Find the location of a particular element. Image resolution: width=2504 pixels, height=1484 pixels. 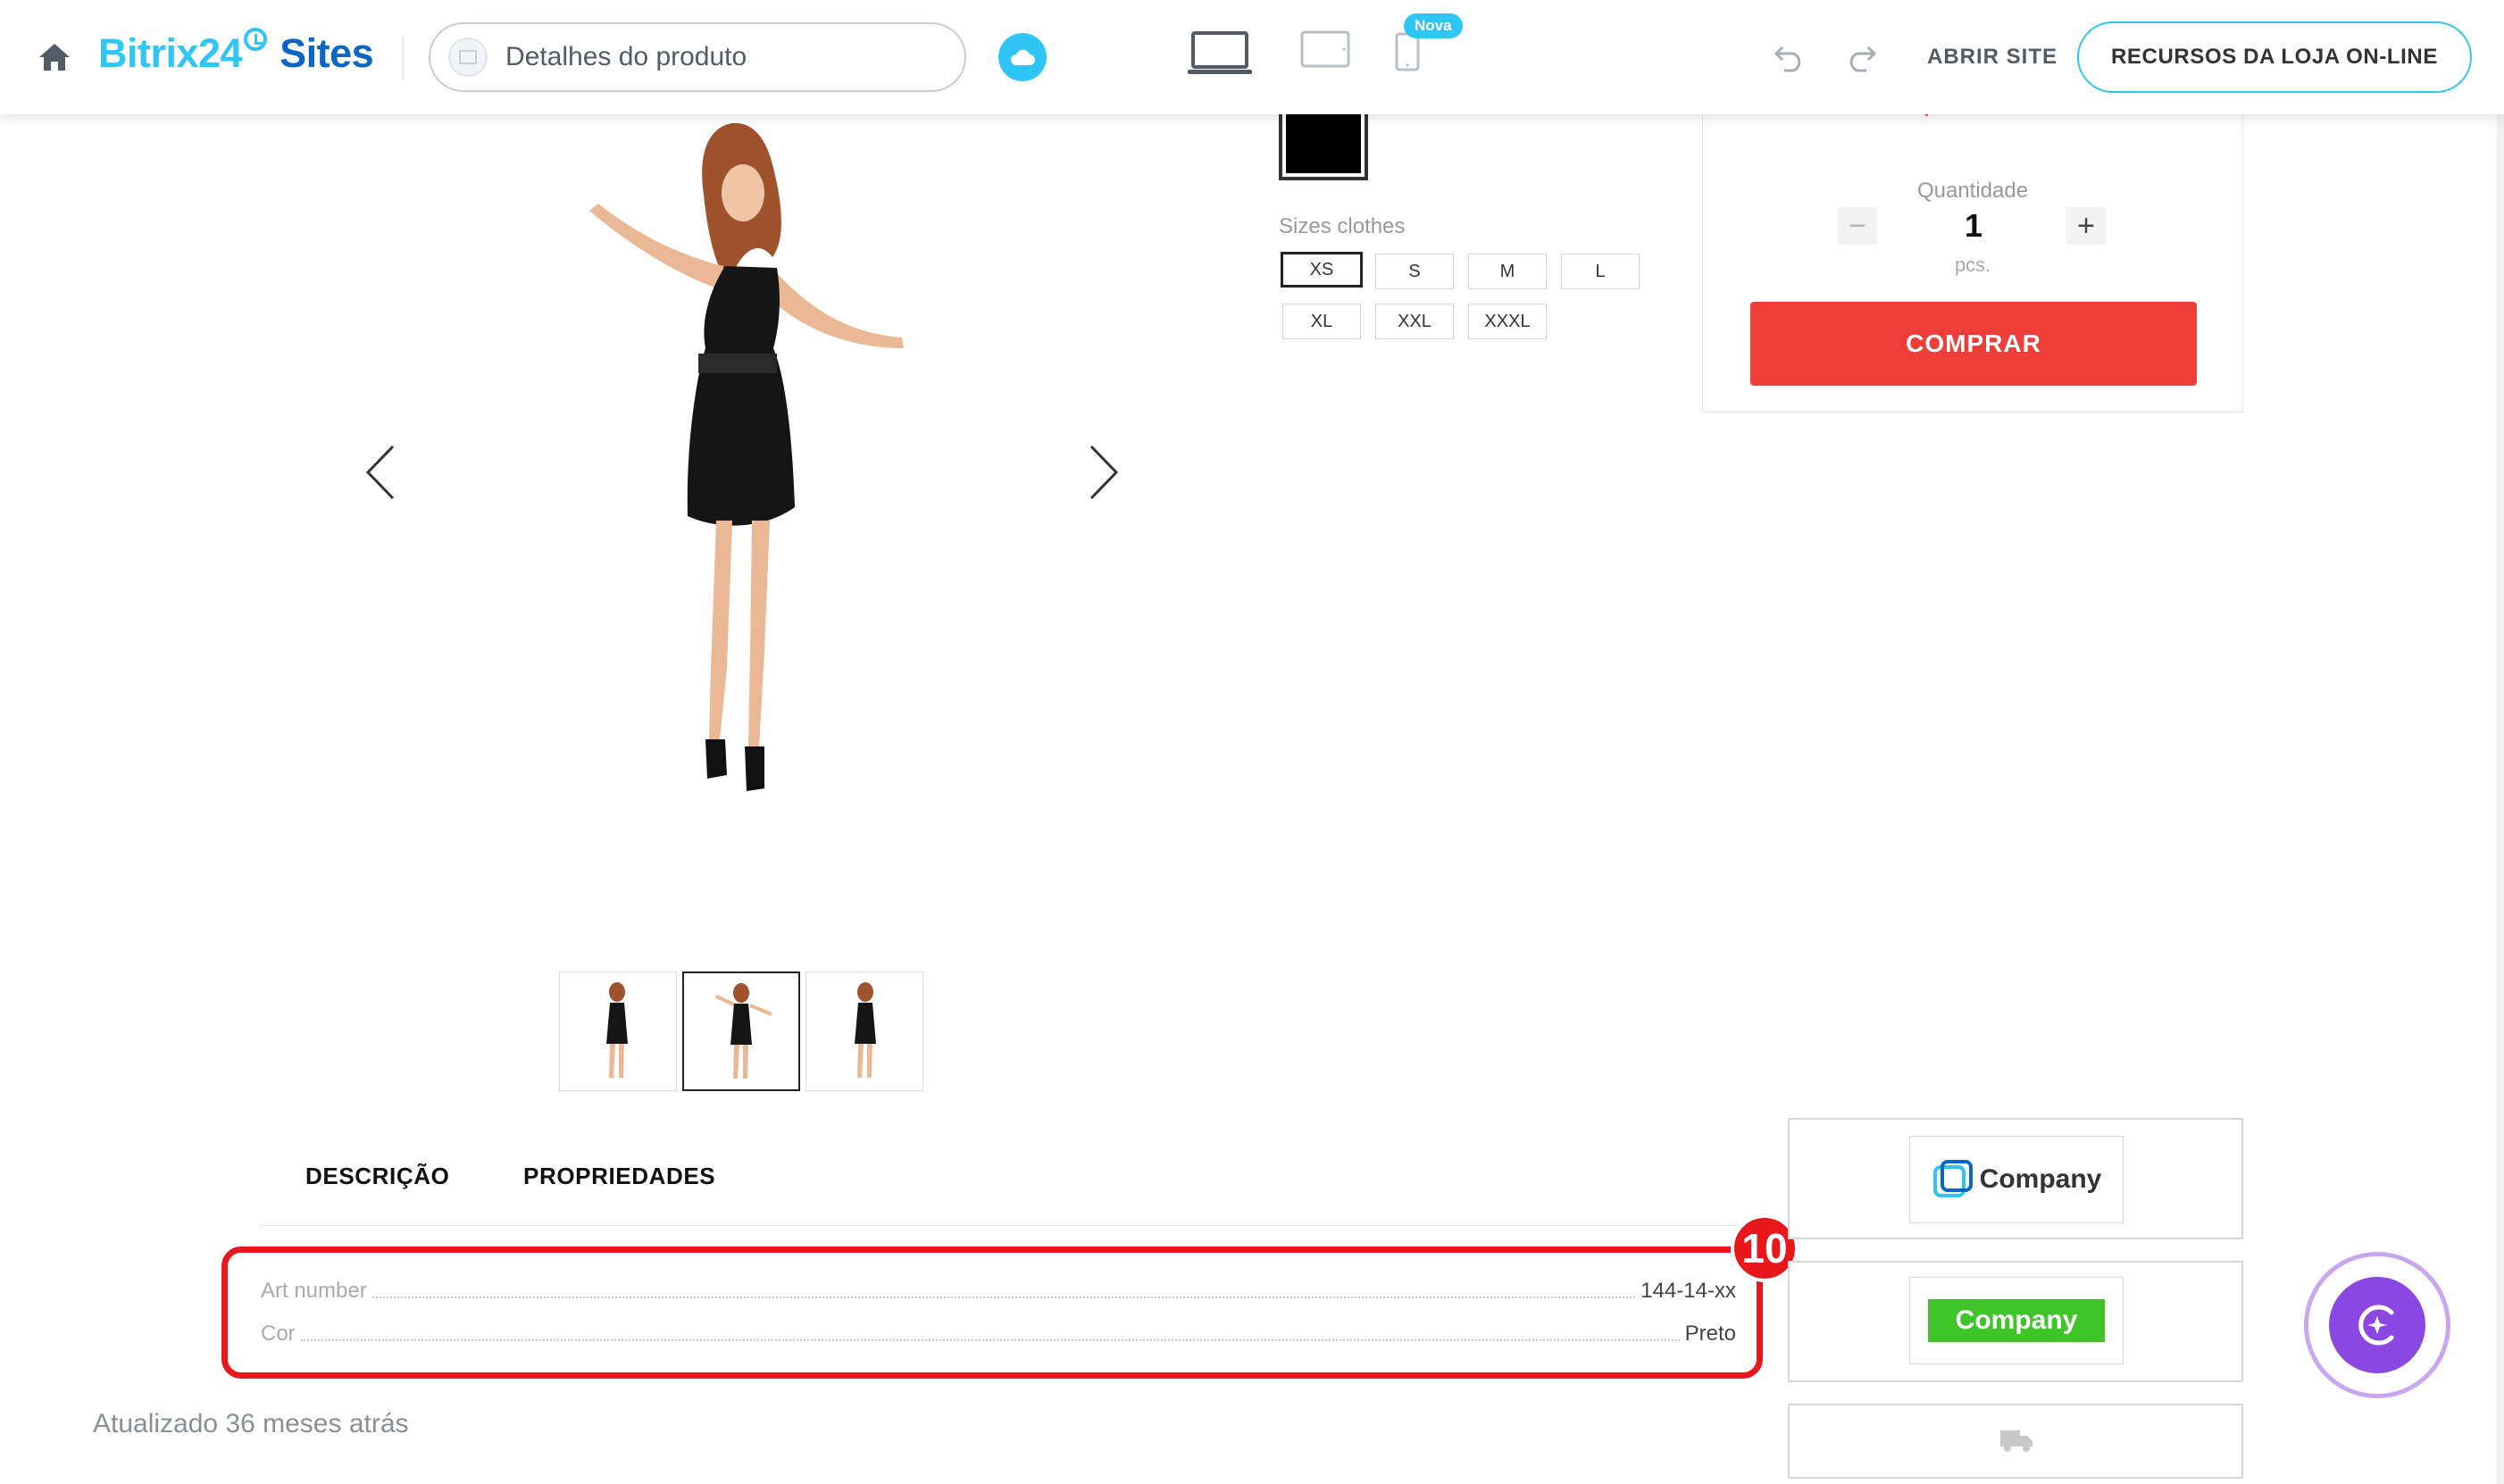

truck-icon is located at coordinates (2016, 1441).